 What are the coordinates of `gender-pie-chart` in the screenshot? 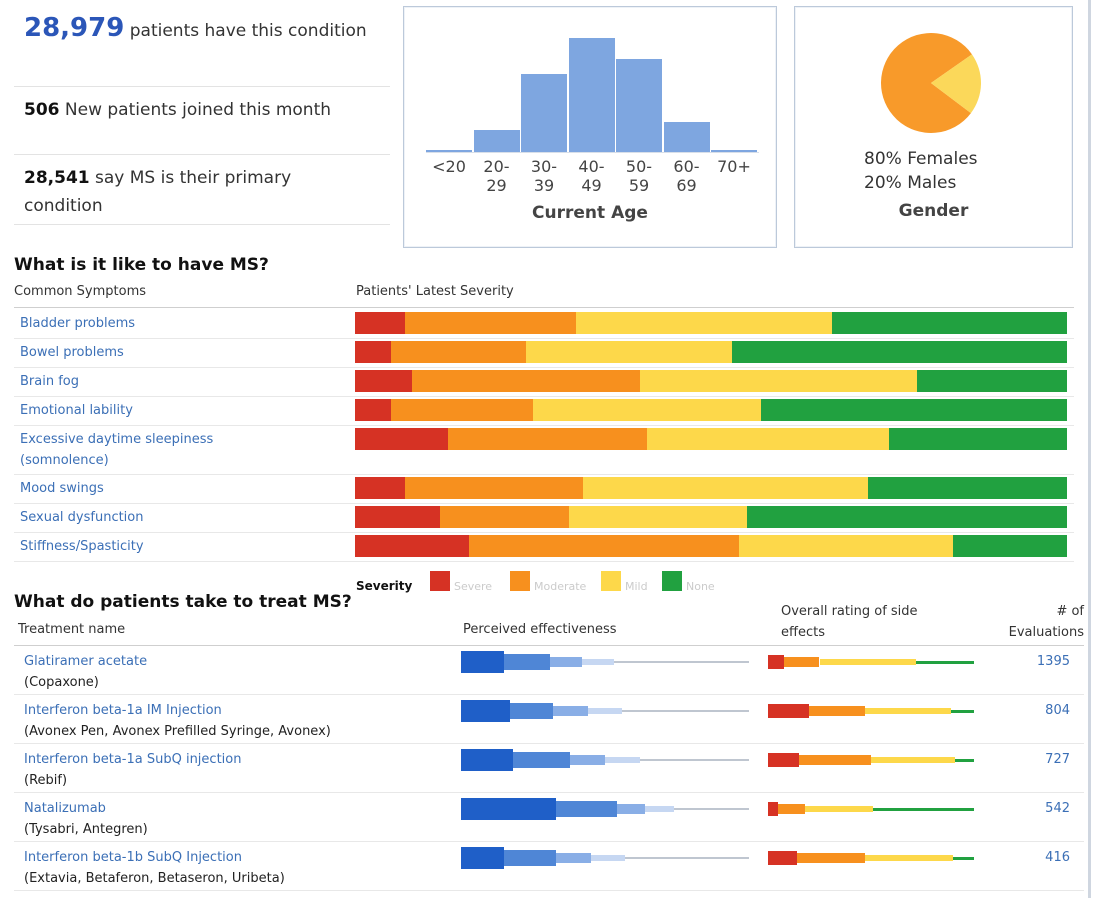 It's located at (931, 83).